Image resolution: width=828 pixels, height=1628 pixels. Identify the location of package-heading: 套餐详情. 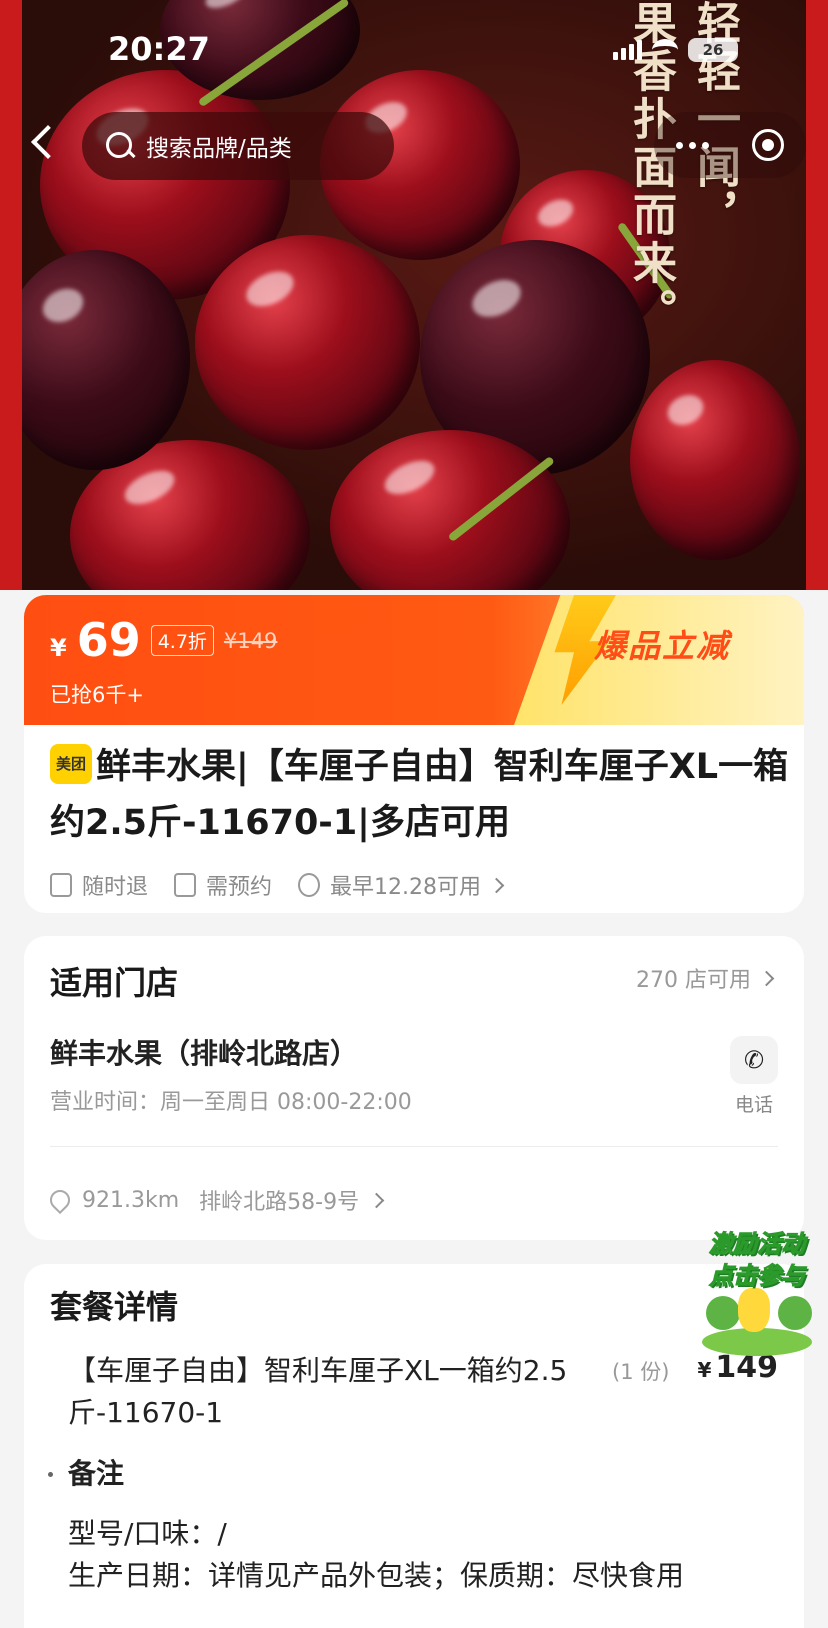
(114, 1307).